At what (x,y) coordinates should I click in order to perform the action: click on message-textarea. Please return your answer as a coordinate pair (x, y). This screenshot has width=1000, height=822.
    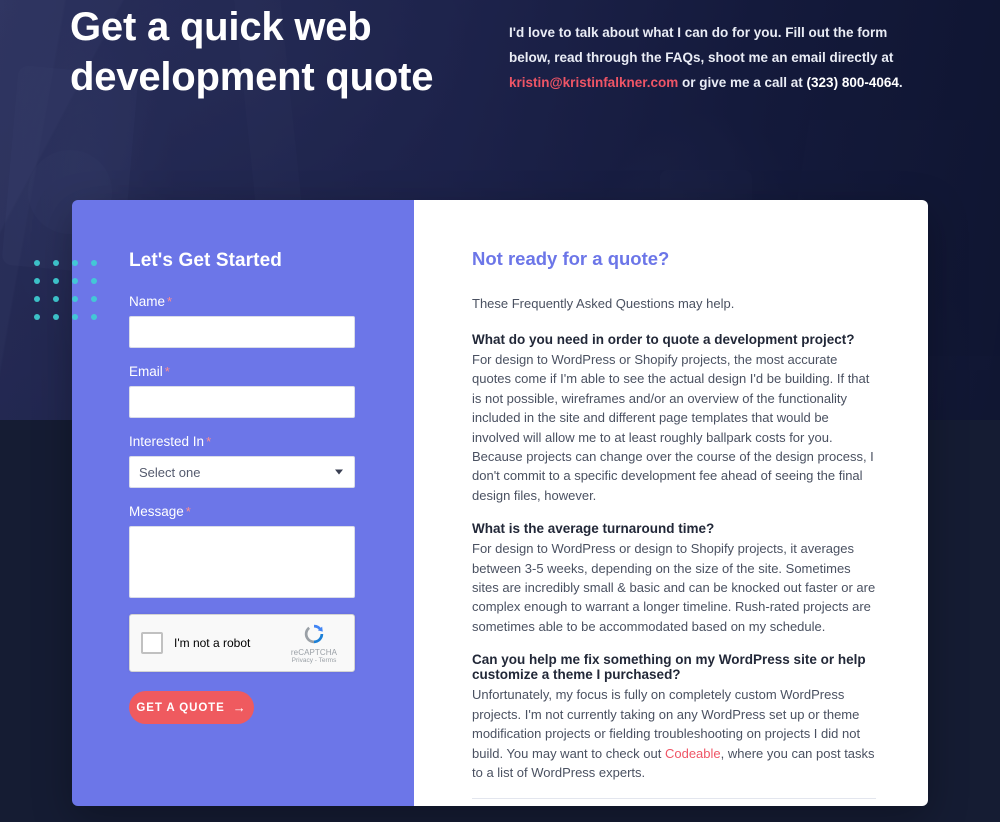
    Looking at the image, I should click on (242, 562).